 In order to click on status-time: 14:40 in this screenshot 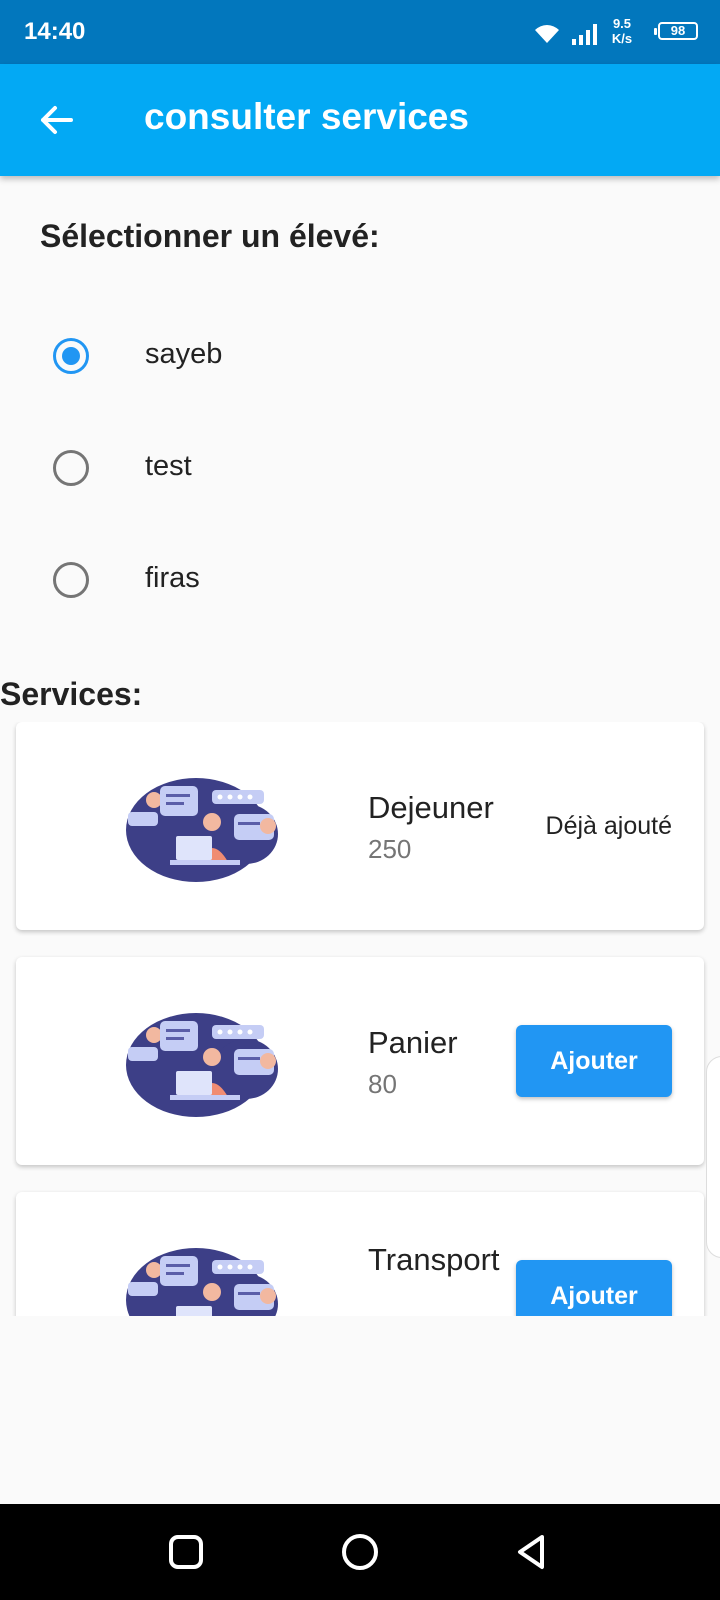, I will do `click(55, 31)`.